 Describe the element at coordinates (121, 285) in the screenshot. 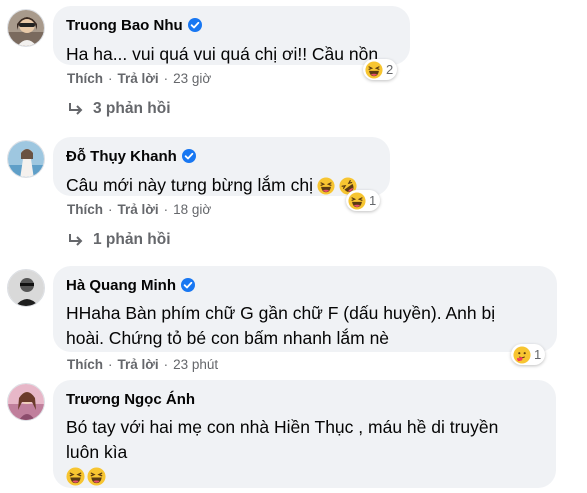

I see `commenter-name: Hà Quang Minh` at that location.